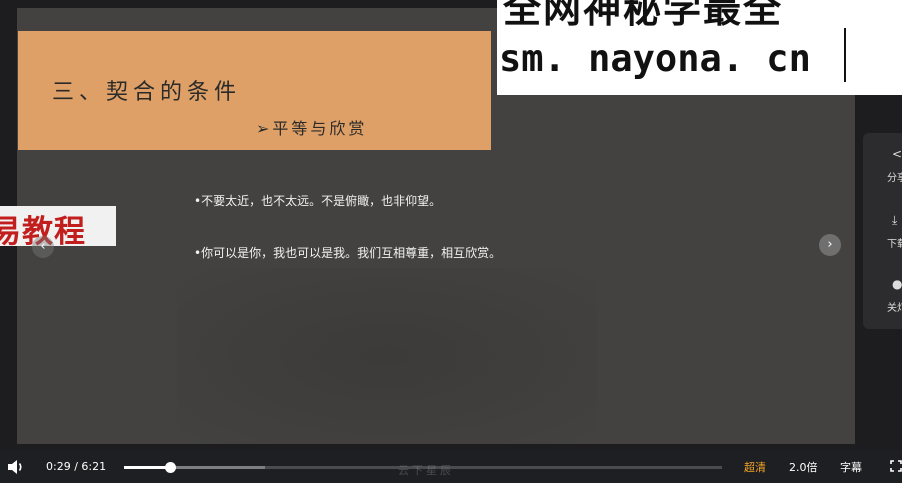 This screenshot has height=483, width=902. What do you see at coordinates (58, 226) in the screenshot?
I see `tutorial-tag-overlay: 易教程` at bounding box center [58, 226].